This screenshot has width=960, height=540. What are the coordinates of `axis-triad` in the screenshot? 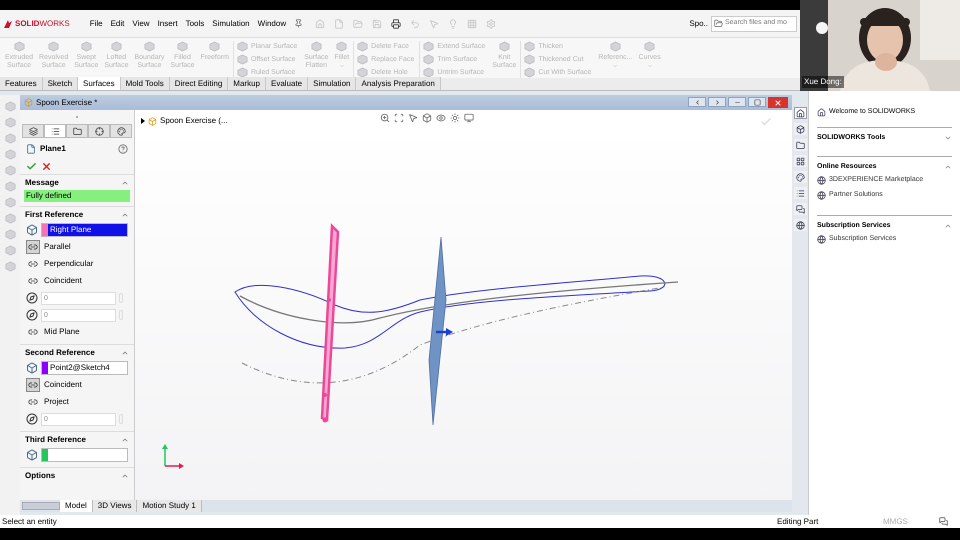 It's located at (173, 456).